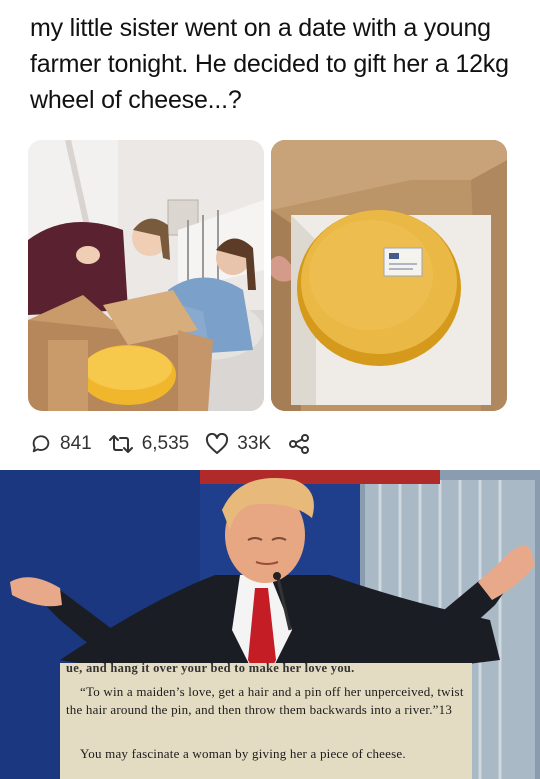 The width and height of the screenshot is (540, 779). Describe the element at coordinates (254, 443) in the screenshot. I see `like-count: 33K` at that location.